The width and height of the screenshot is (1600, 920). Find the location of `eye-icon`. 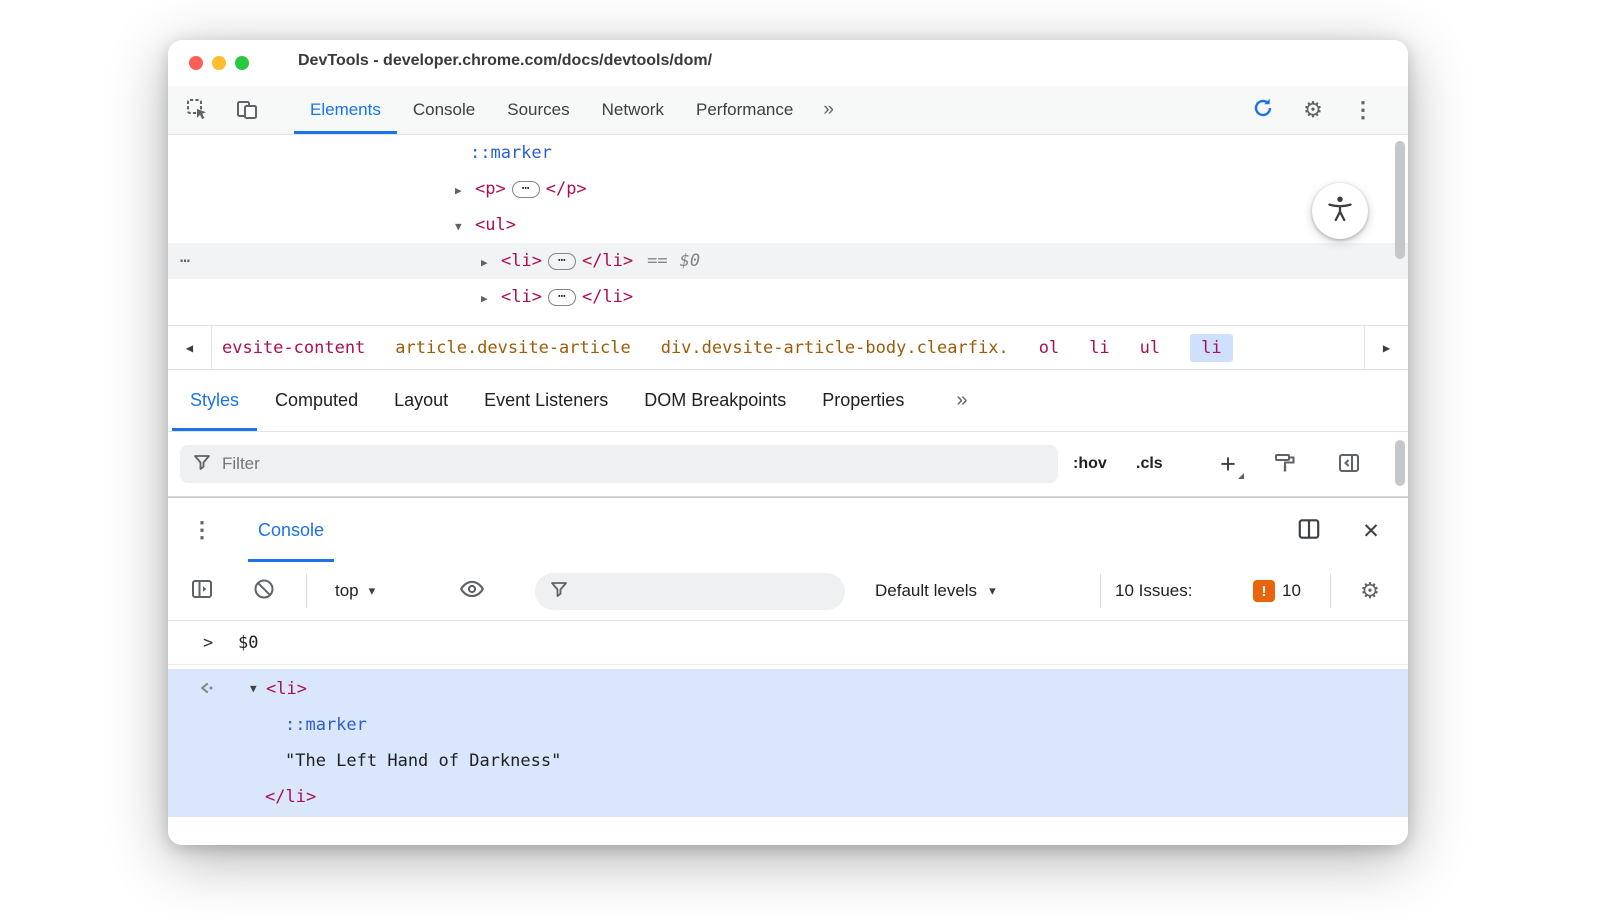

eye-icon is located at coordinates (472, 591).